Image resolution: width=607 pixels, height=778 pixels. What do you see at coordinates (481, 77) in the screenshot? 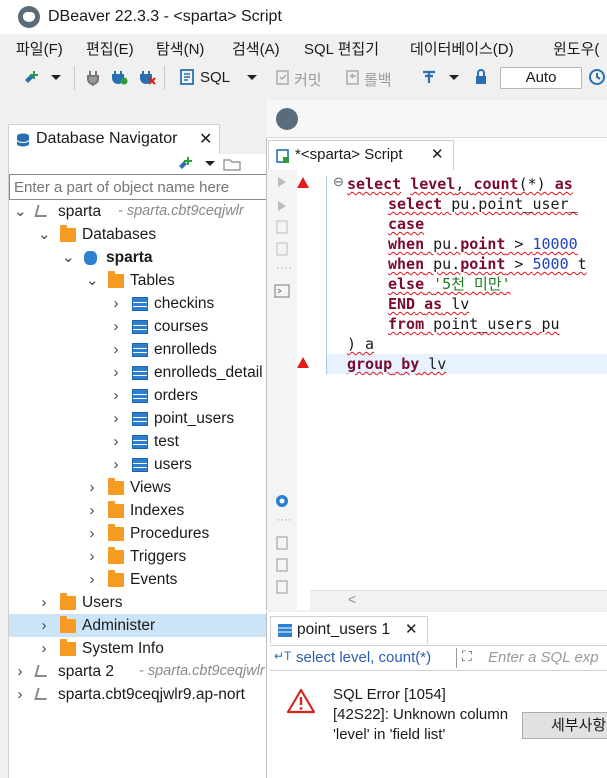
I see `lock-icon` at bounding box center [481, 77].